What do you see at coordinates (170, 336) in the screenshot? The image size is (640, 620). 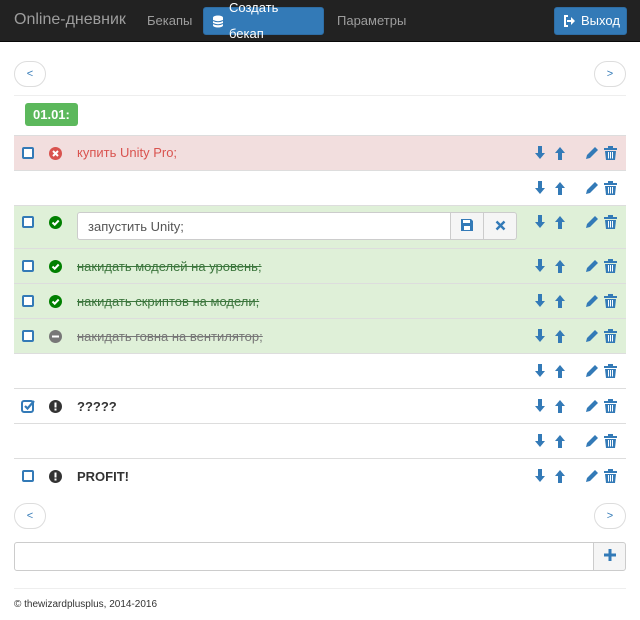 I see `todo-text: накидать говна на вентилятор;` at bounding box center [170, 336].